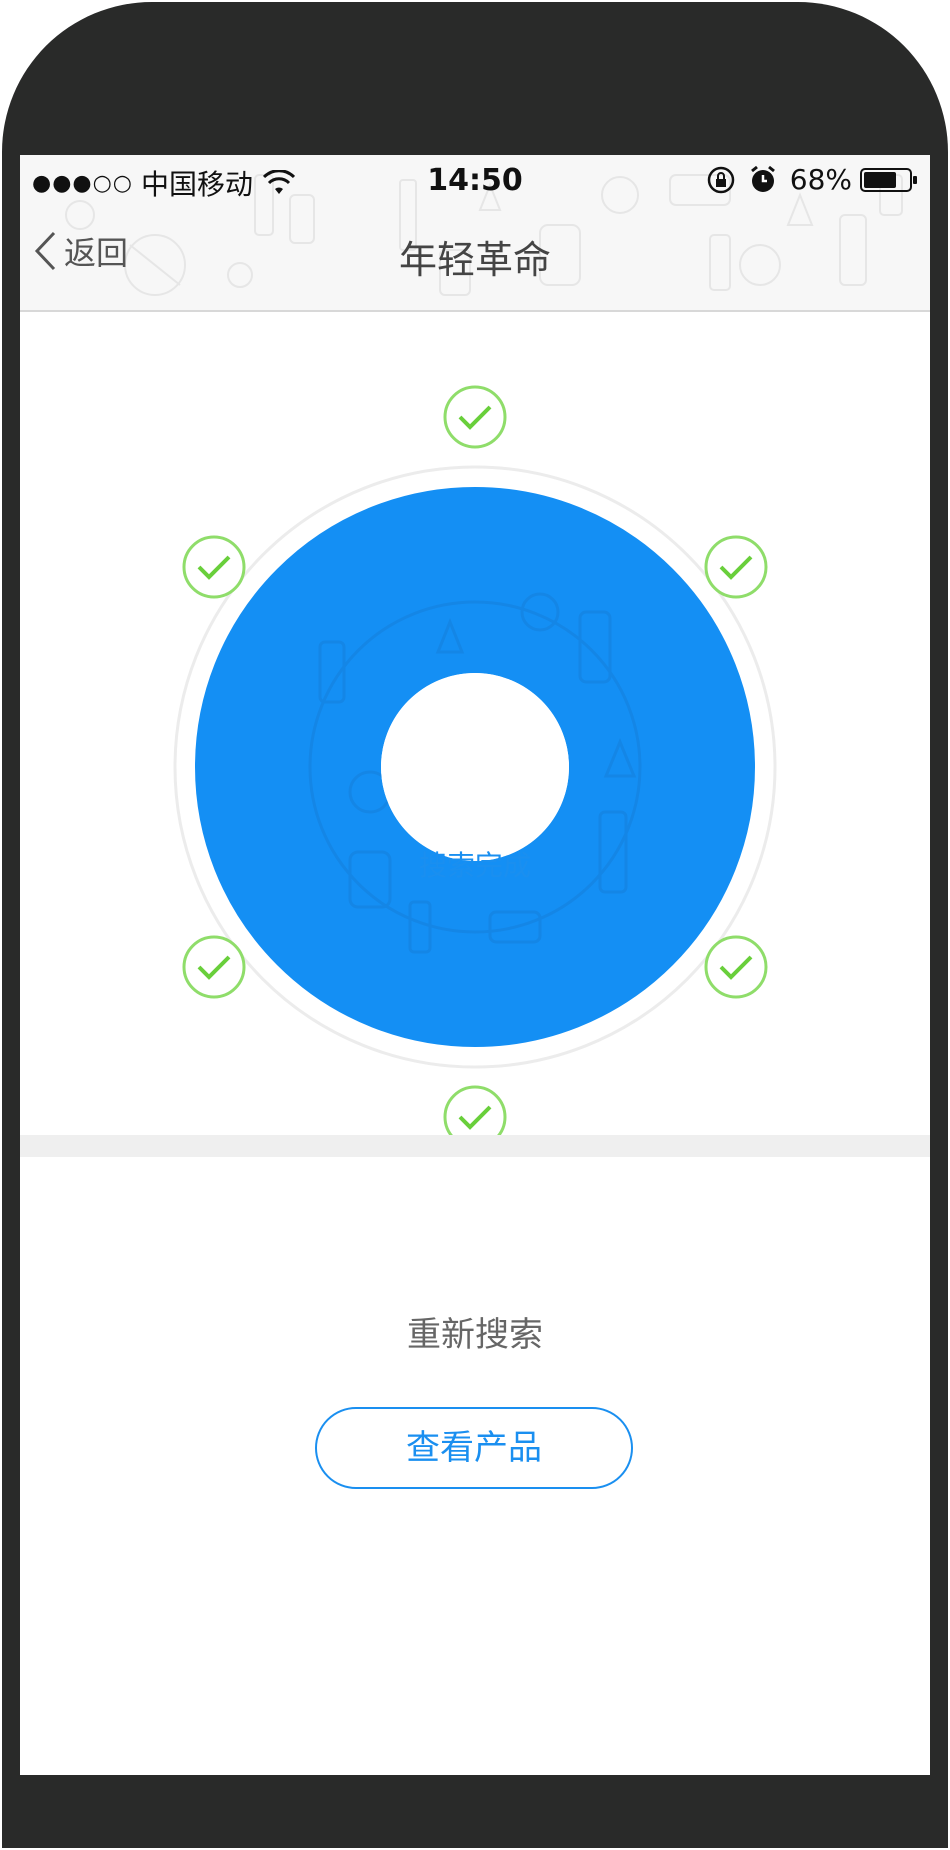 The width and height of the screenshot is (950, 1850). What do you see at coordinates (736, 567) in the screenshot?
I see `check-marker-upper-right` at bounding box center [736, 567].